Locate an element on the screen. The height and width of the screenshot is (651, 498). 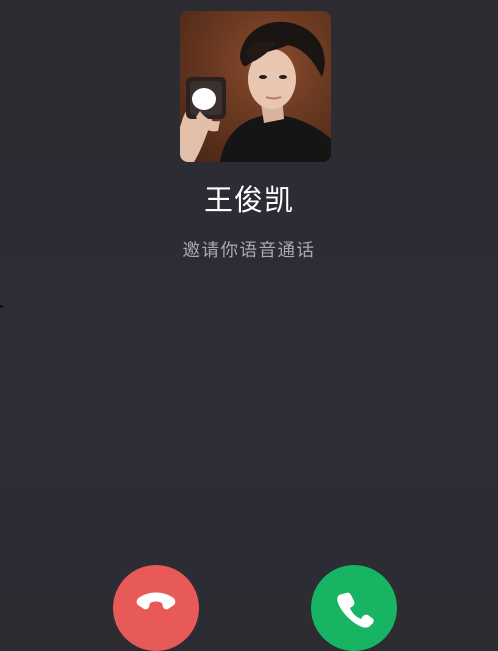
screen-speck is located at coordinates (1, 306).